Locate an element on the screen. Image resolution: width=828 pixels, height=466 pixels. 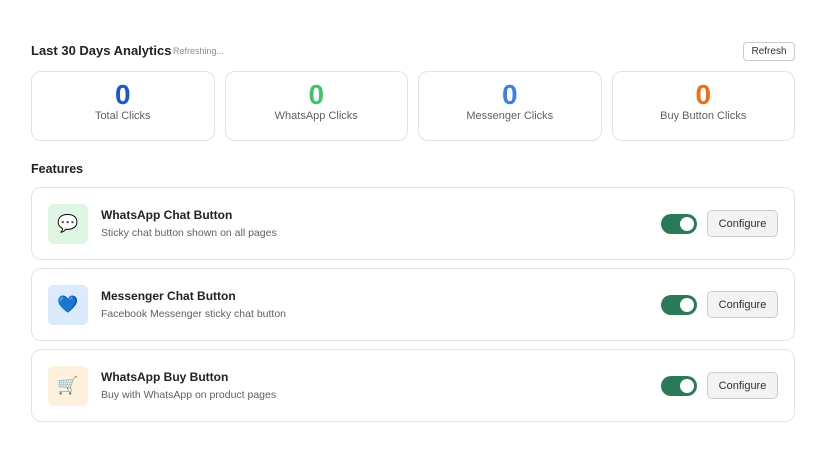
stat-card-buy-button-clicks: 0 Buy Button Clicks is located at coordinates (703, 106).